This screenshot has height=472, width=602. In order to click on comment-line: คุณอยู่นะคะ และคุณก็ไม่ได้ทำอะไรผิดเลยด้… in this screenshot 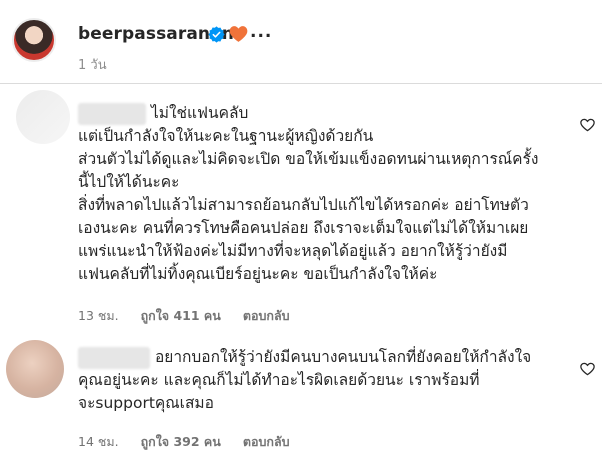, I will do `click(279, 380)`.